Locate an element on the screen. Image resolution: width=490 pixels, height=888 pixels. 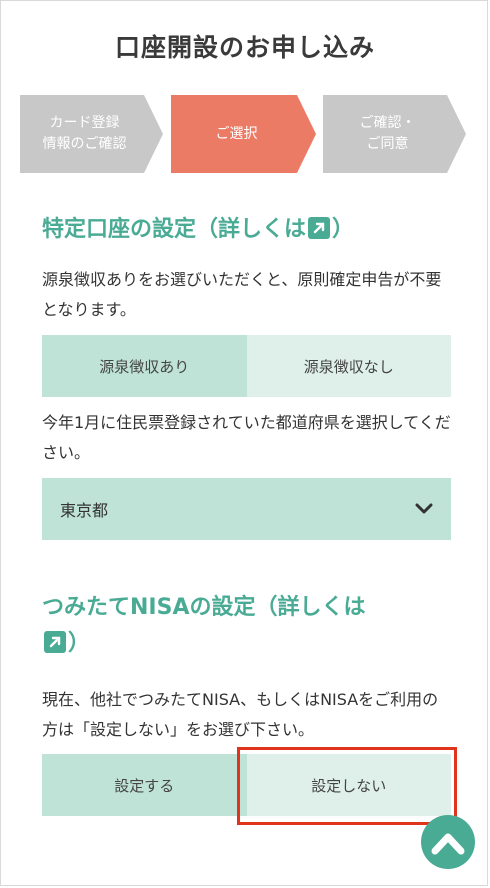
tokutei-description: 源泉徴収ありをお選びいただくと、原則確定申告が不要となります。 is located at coordinates (242, 294).